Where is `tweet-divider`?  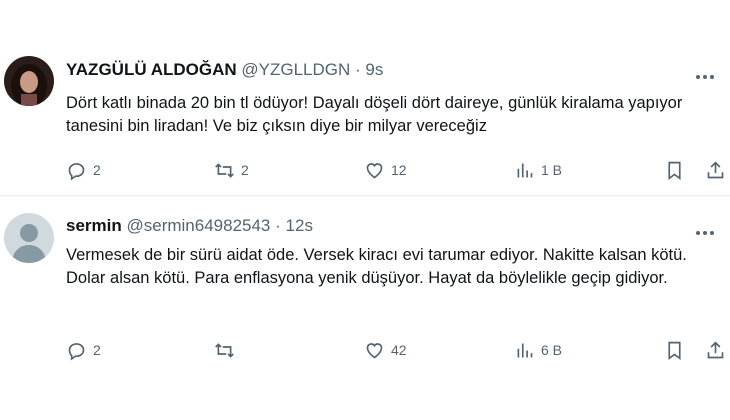 tweet-divider is located at coordinates (365, 195).